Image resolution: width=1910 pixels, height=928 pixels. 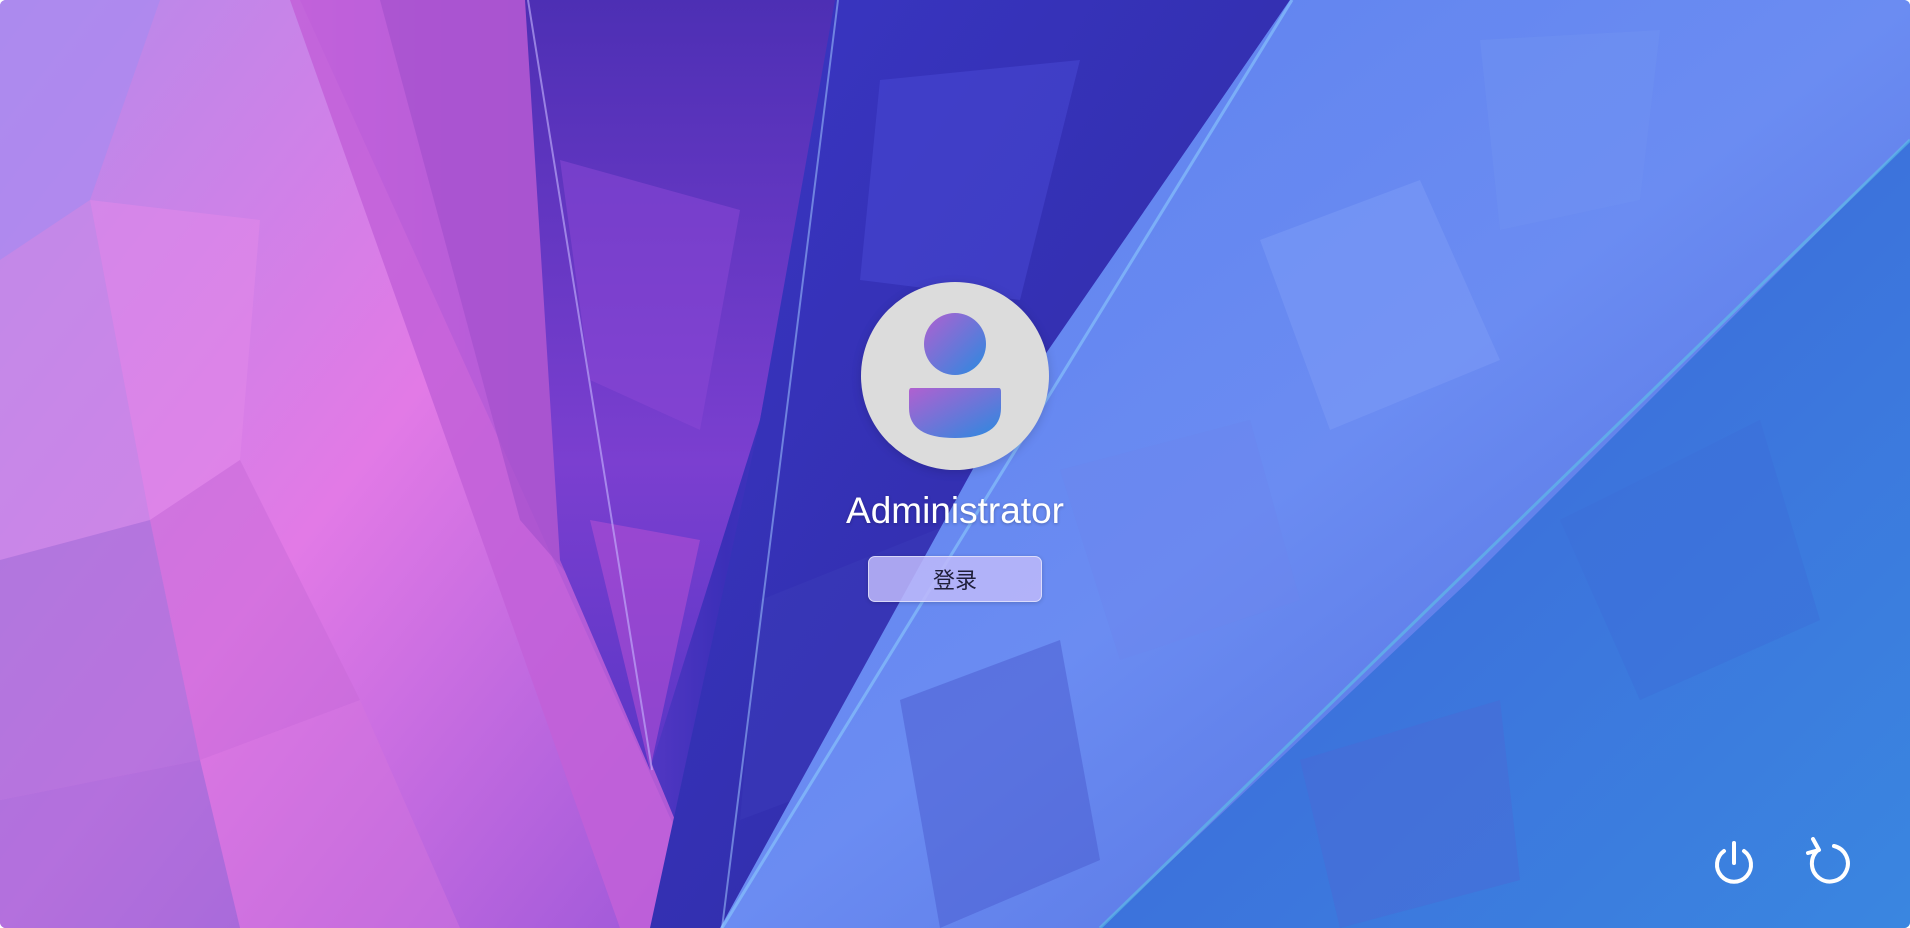 I want to click on restart-icon, so click(x=1828, y=860).